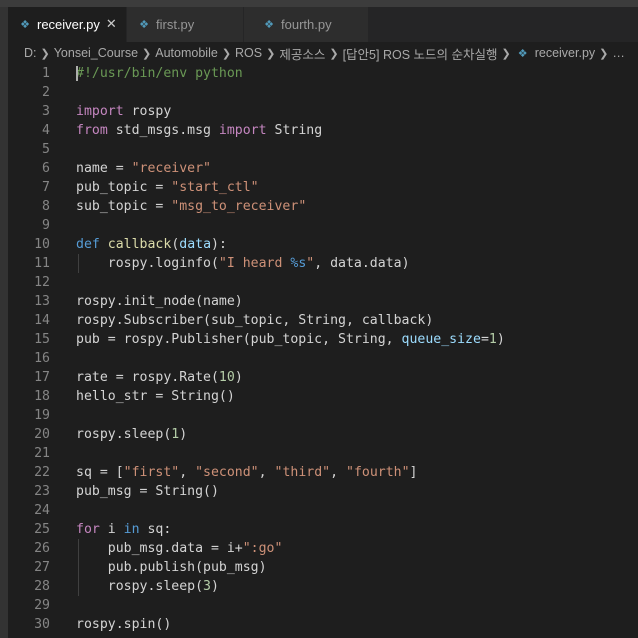 The width and height of the screenshot is (638, 638). What do you see at coordinates (42, 263) in the screenshot?
I see `line-number: 11` at bounding box center [42, 263].